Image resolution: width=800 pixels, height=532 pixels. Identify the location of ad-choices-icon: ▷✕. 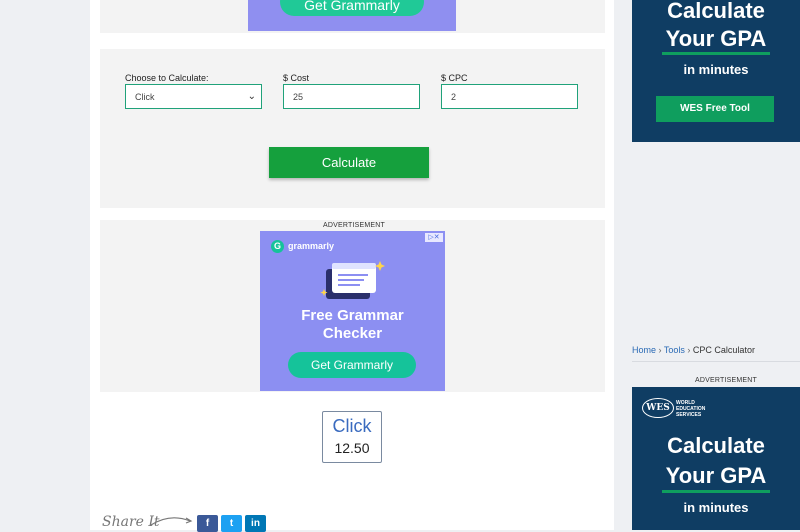
(434, 237).